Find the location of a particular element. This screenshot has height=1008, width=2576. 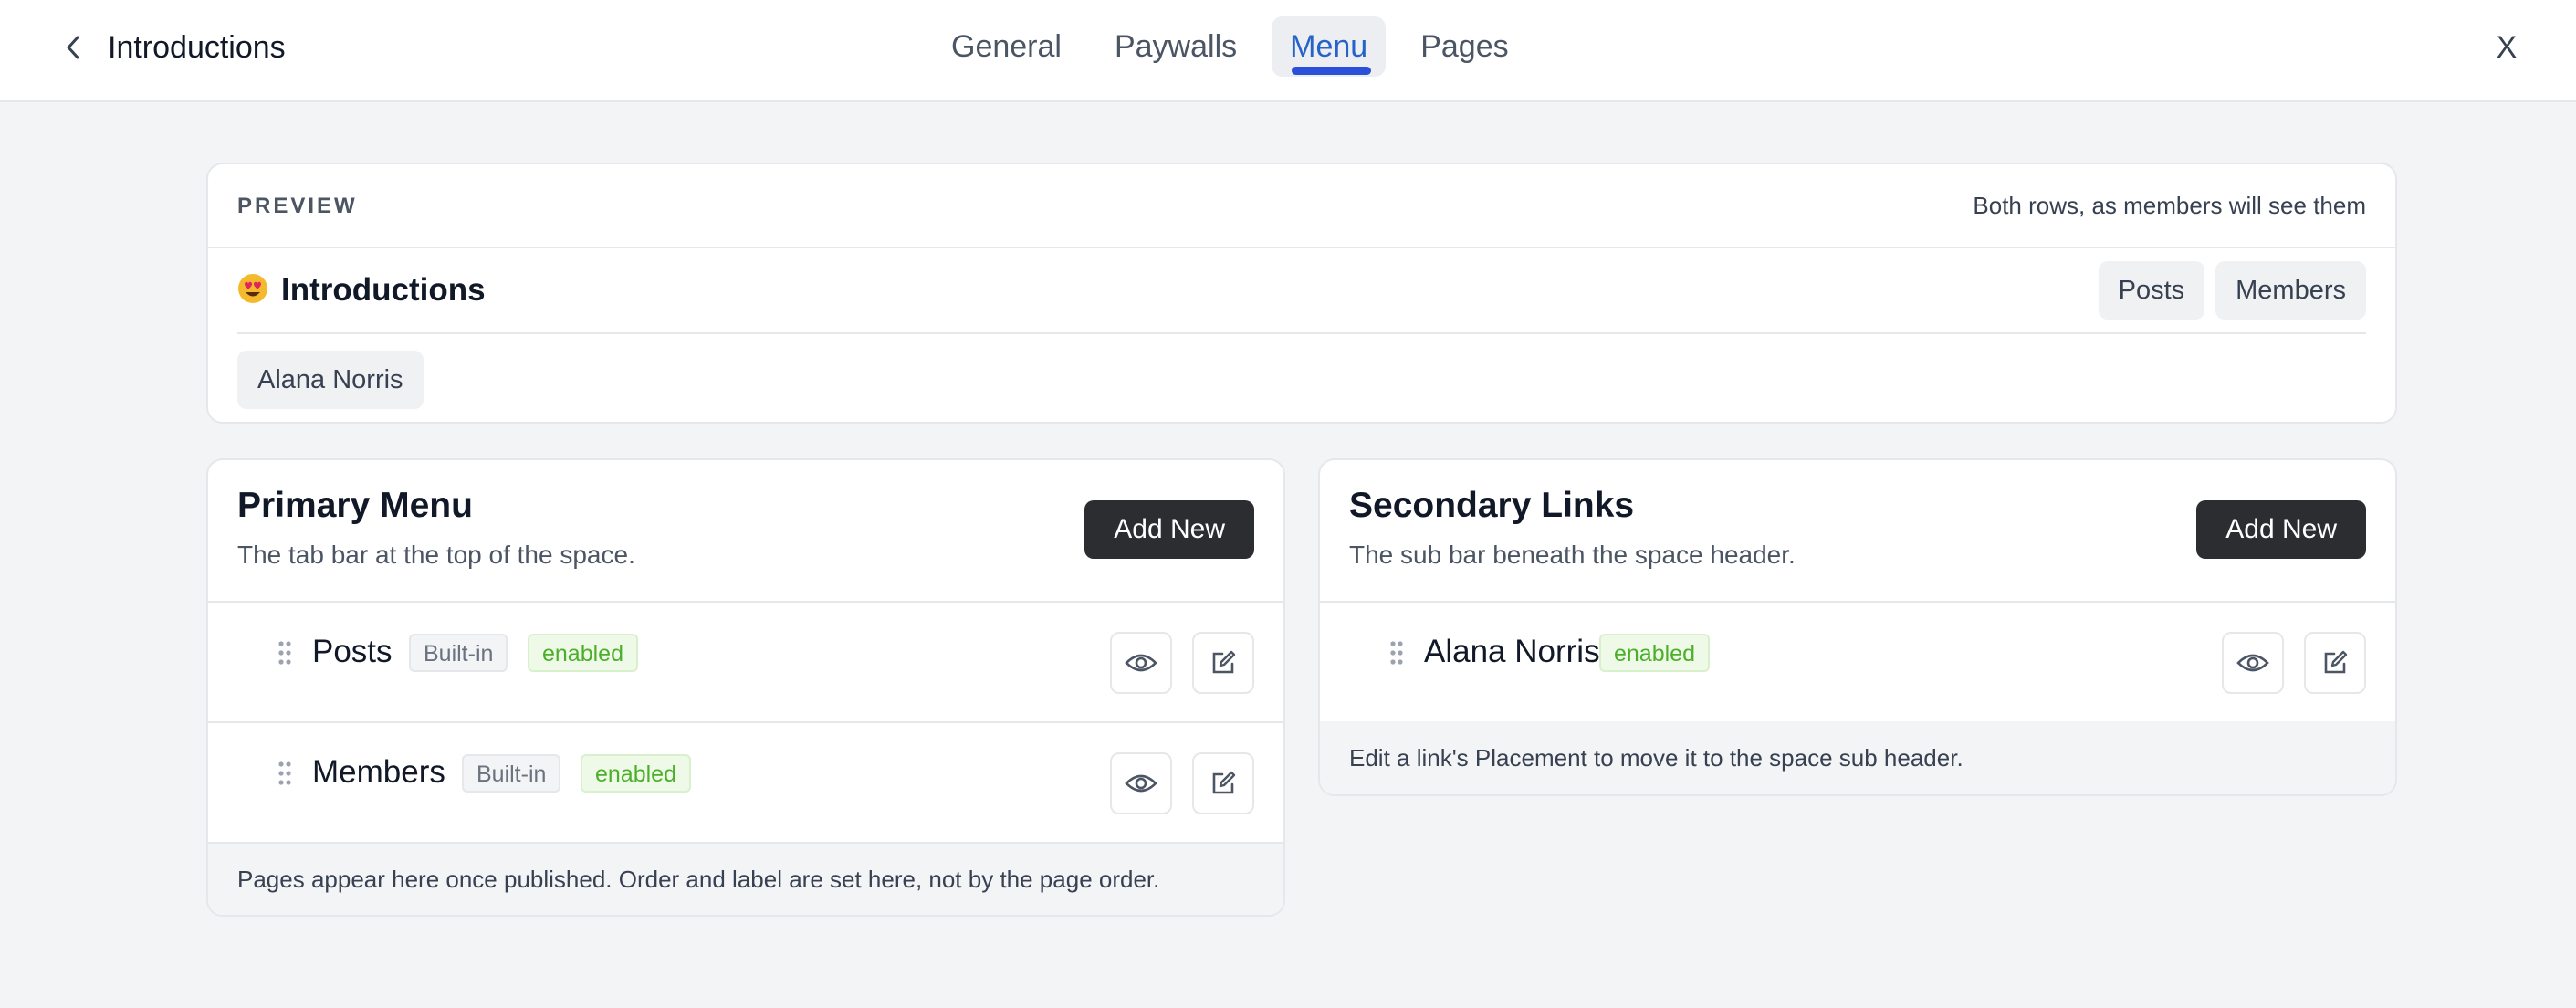

preview-space-header: Introductions Posts Members is located at coordinates (1301, 291).